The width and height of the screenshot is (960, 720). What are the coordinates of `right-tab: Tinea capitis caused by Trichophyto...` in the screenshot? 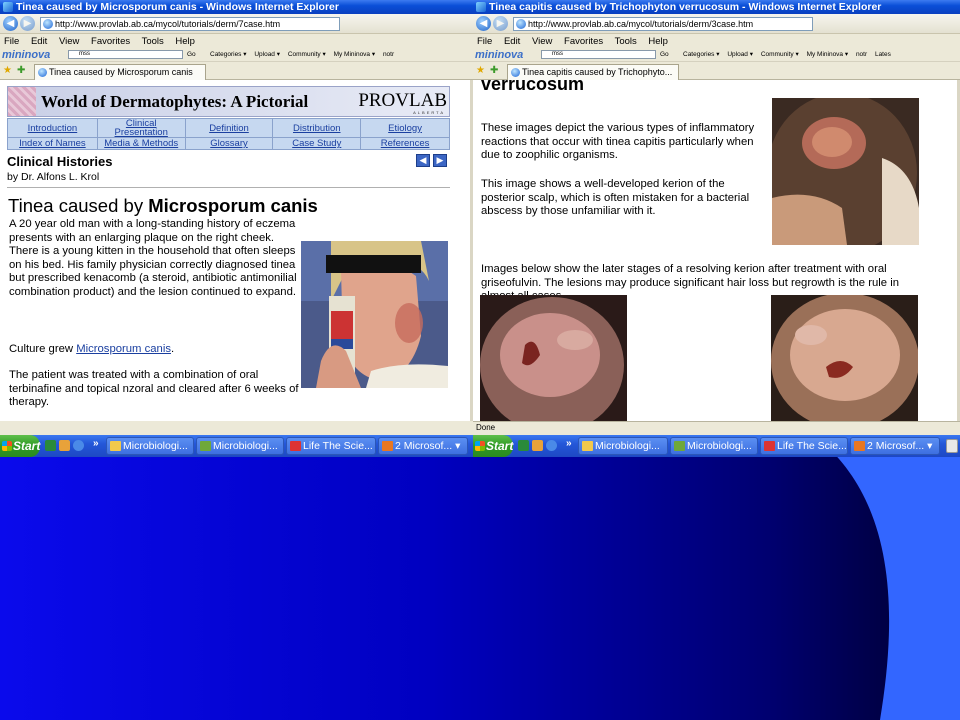 It's located at (593, 72).